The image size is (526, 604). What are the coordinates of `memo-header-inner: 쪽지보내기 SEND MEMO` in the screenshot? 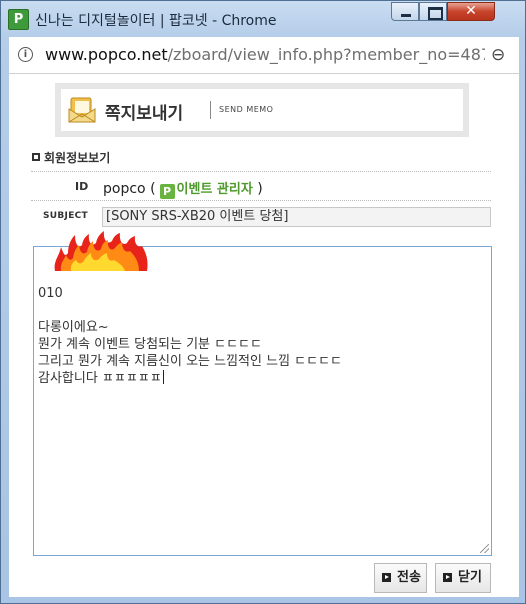 It's located at (262, 110).